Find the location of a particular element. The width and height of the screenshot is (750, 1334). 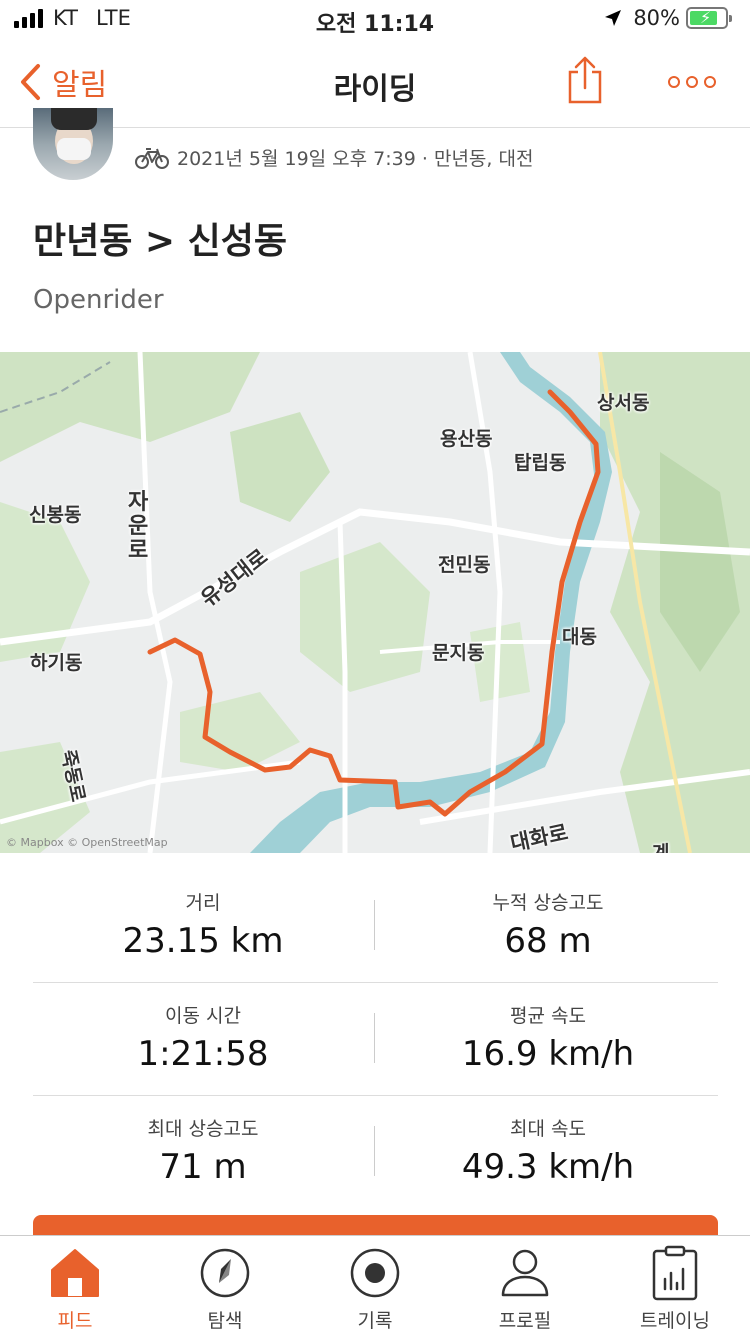

stat-distance: 거리 23.15 km is located at coordinates (203, 924).